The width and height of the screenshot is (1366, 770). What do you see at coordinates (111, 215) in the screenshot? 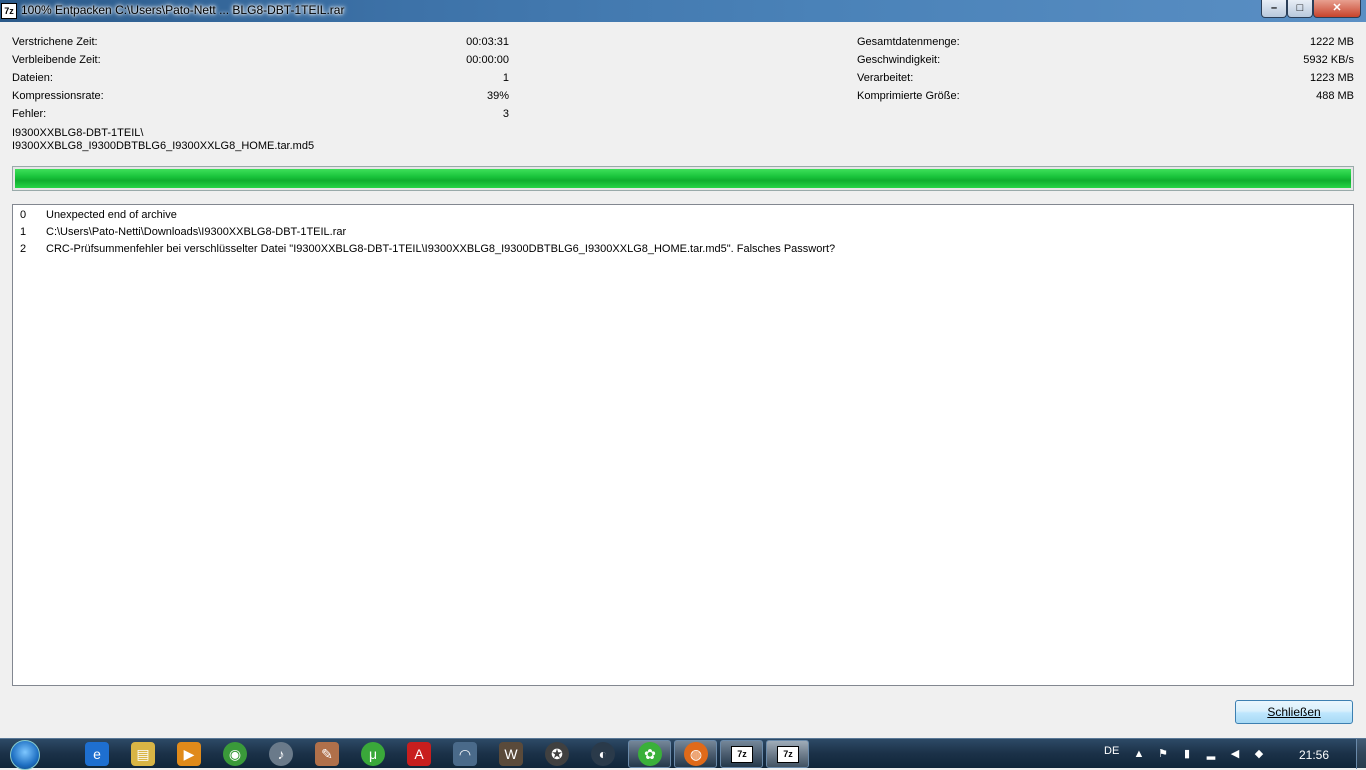
I see `log-row-text: Unexpected end of archive` at bounding box center [111, 215].